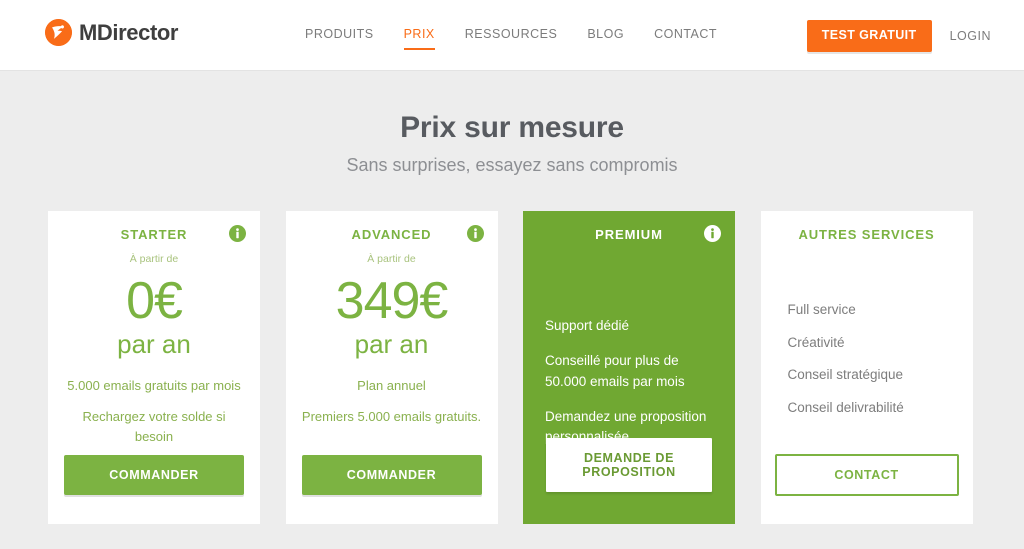 This screenshot has width=1024, height=549. I want to click on contact-button-autres-services: CONTACT, so click(866, 475).